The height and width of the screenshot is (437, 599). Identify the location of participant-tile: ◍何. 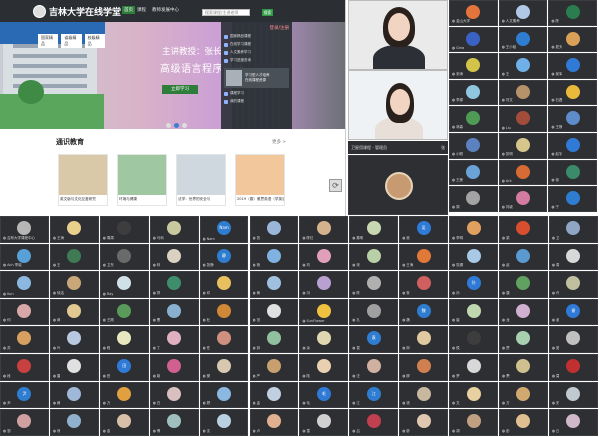
(24, 312).